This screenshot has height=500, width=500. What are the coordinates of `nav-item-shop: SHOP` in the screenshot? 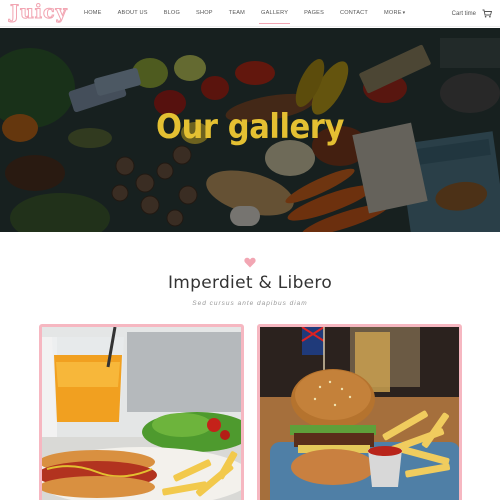 It's located at (204, 13).